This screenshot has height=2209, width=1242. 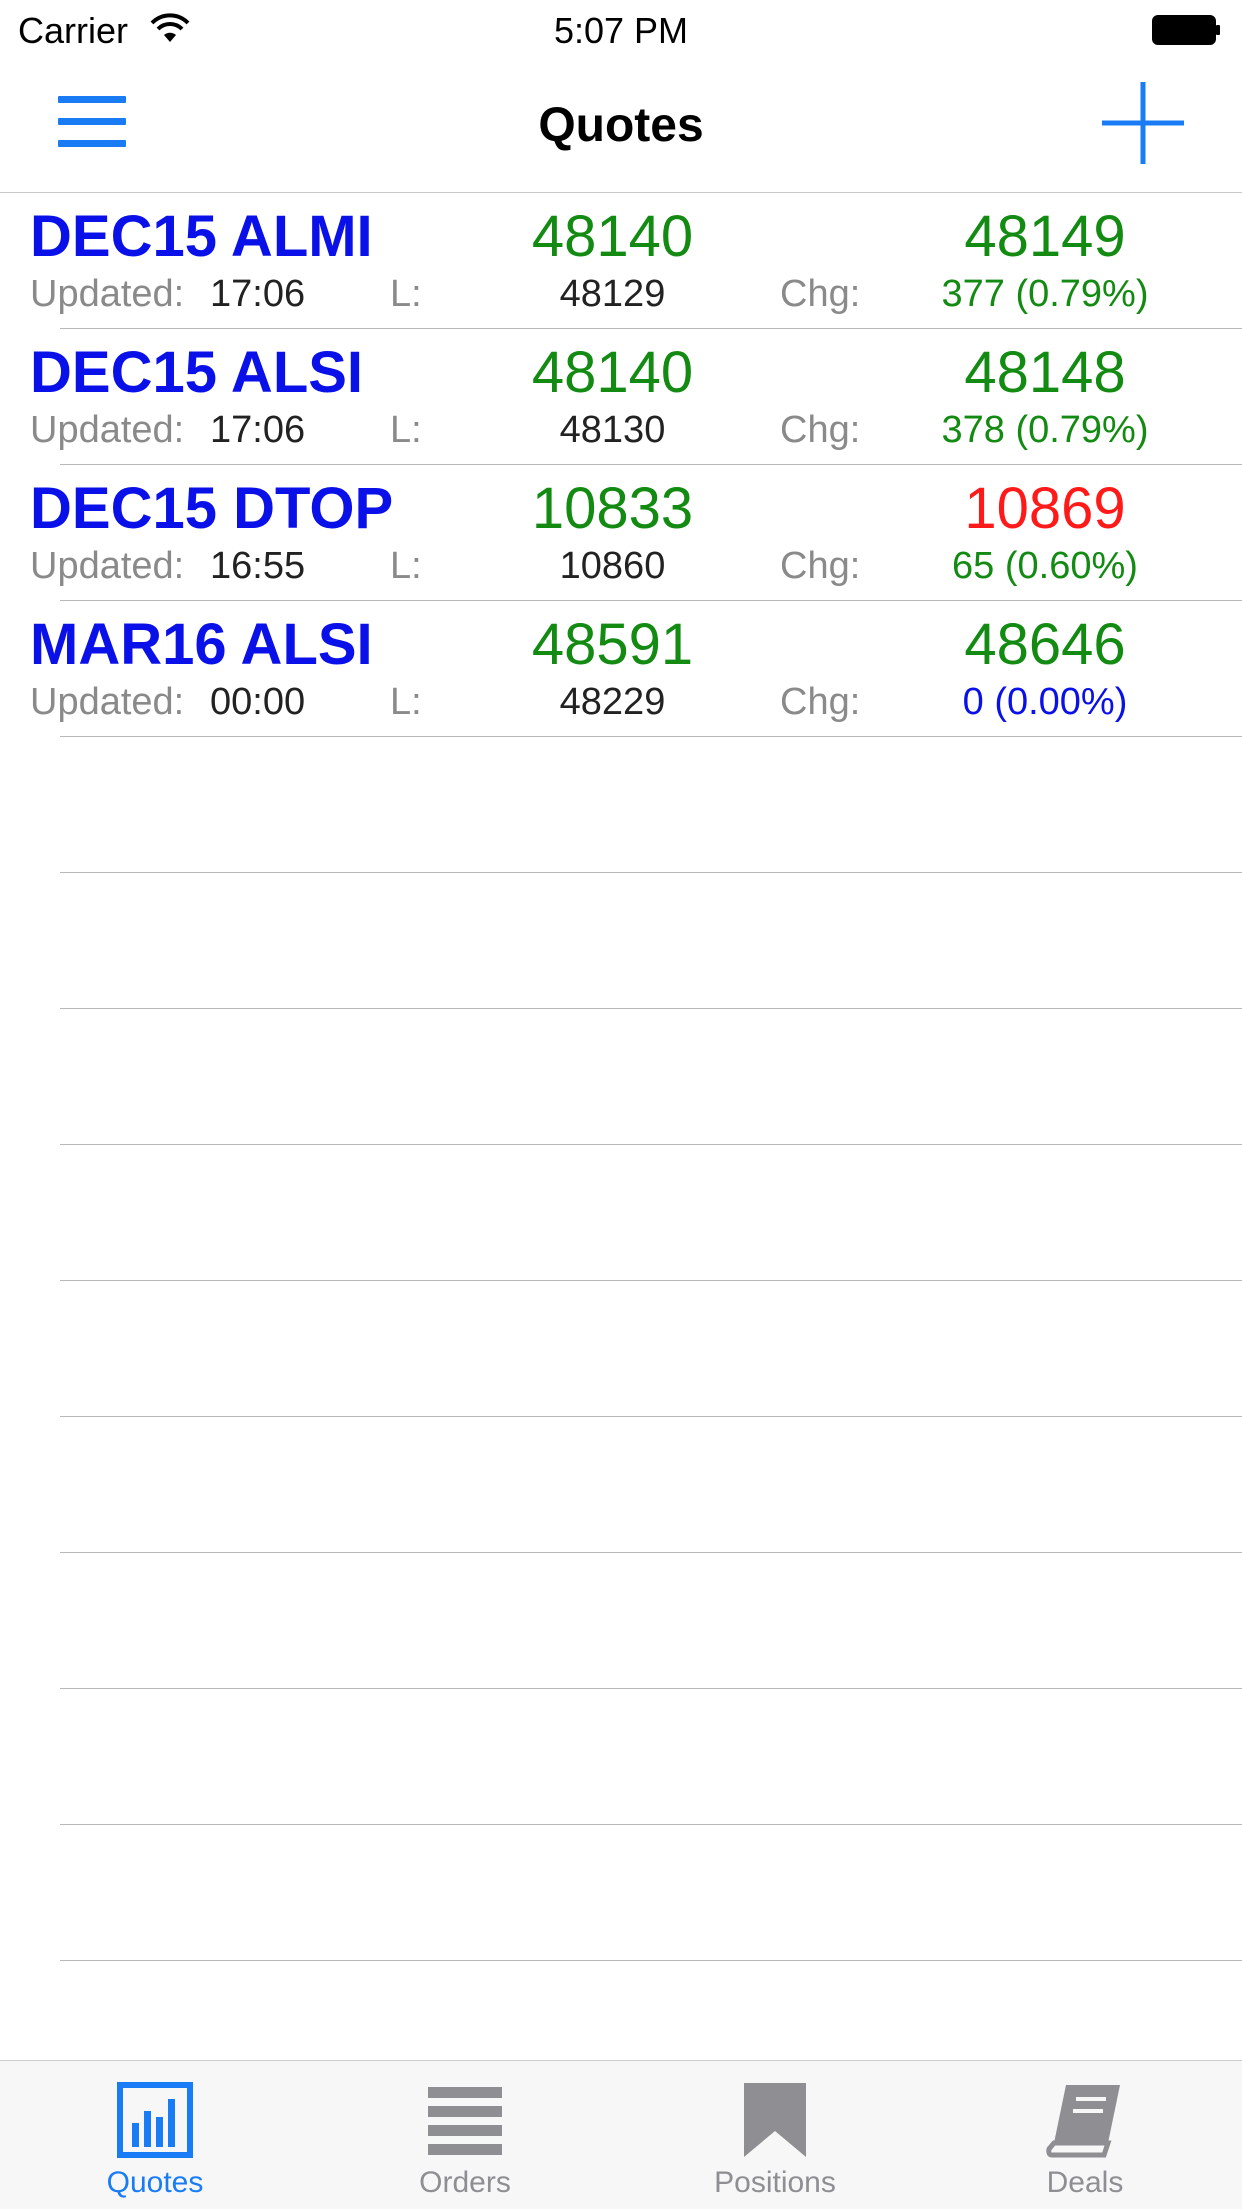 I want to click on status-bar: Carrier 5:07 PM, so click(x=621, y=30).